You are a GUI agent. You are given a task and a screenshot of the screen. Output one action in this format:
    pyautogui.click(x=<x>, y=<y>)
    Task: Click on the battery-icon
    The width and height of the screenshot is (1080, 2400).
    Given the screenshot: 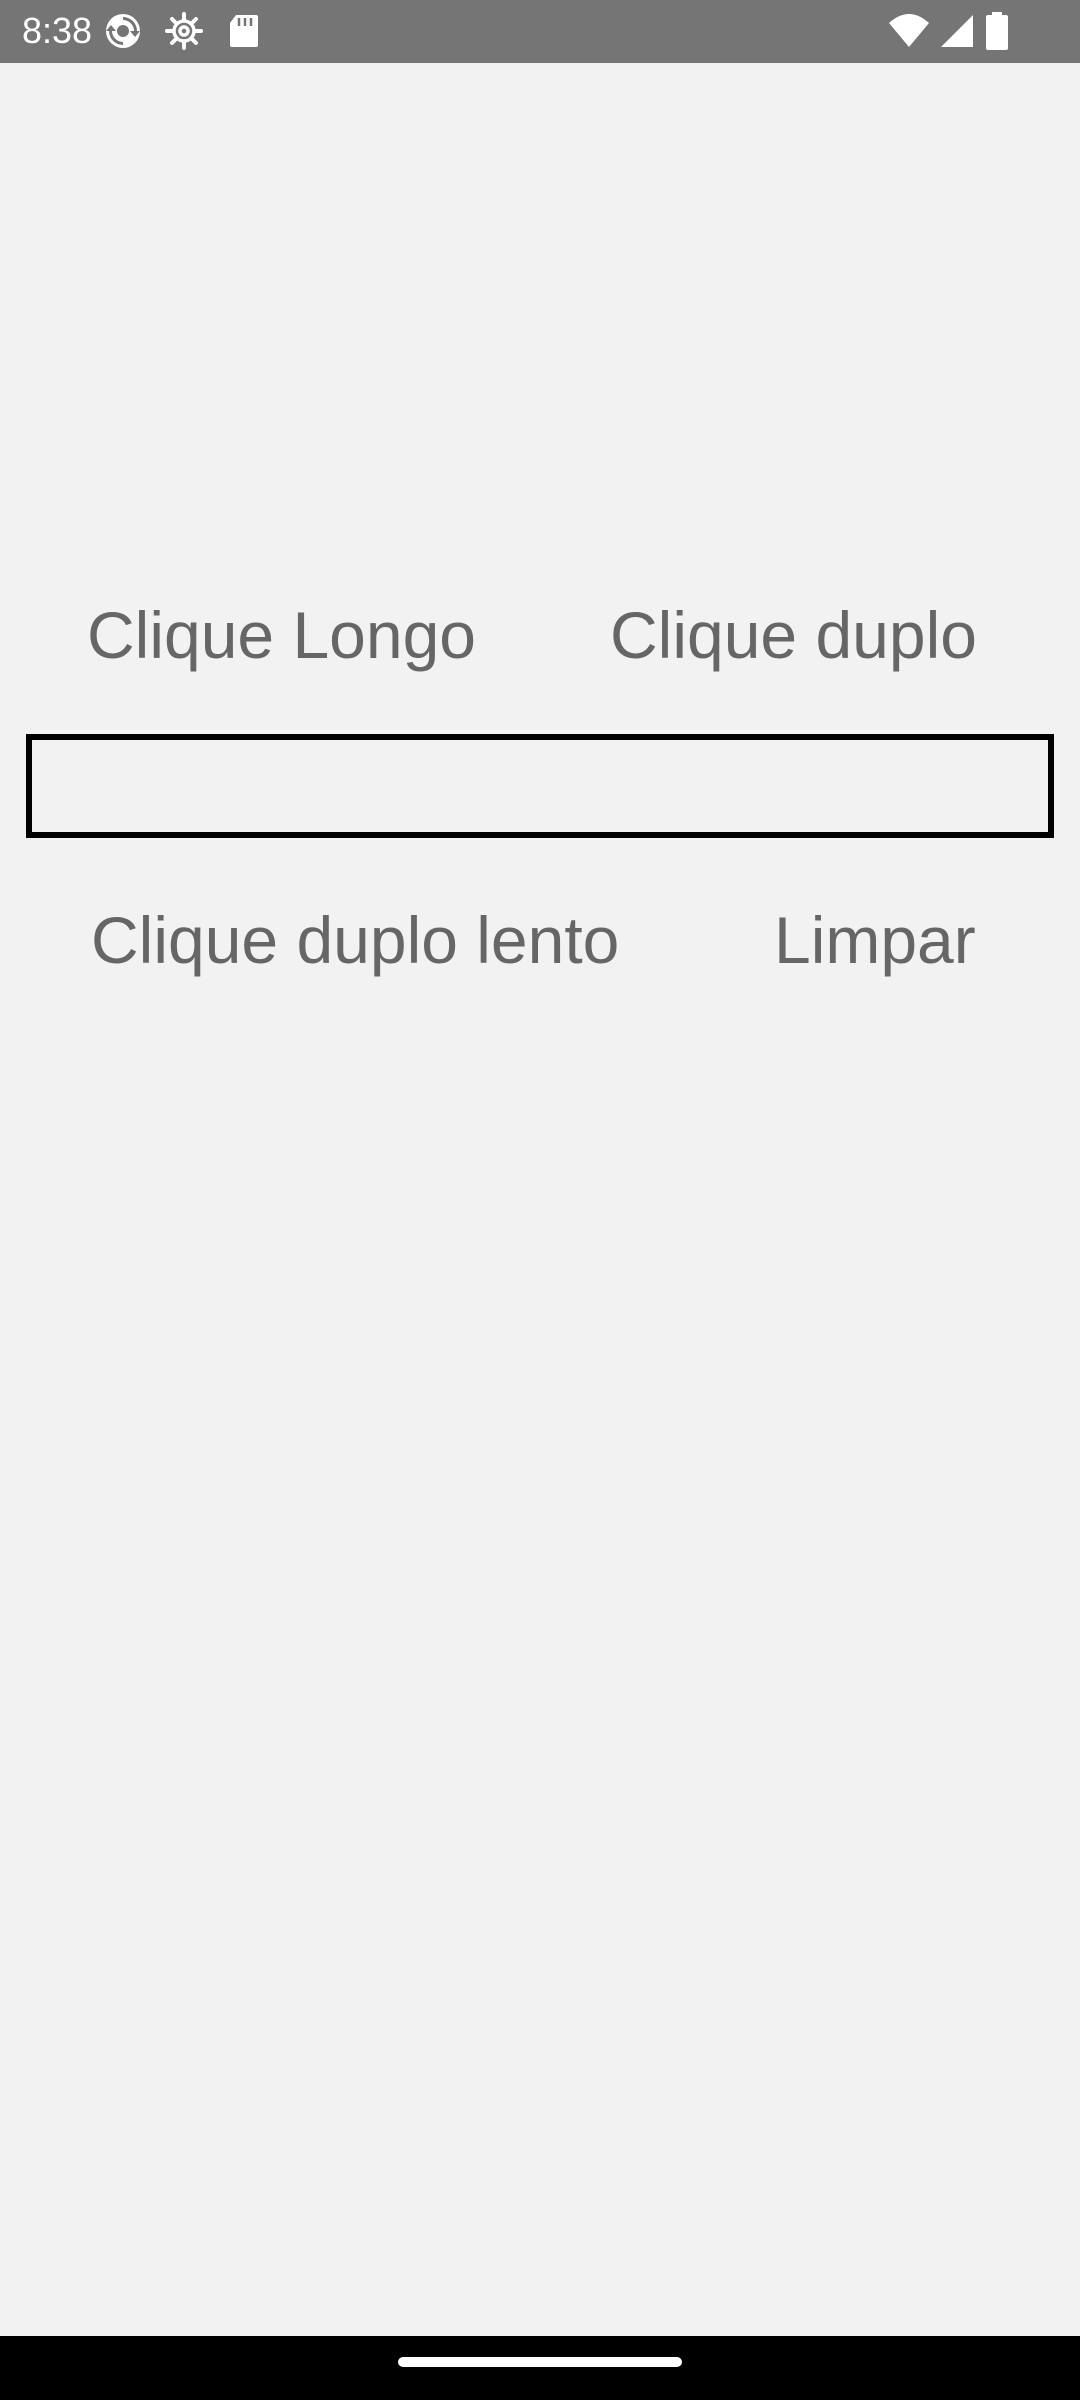 What is the action you would take?
    pyautogui.click(x=997, y=31)
    